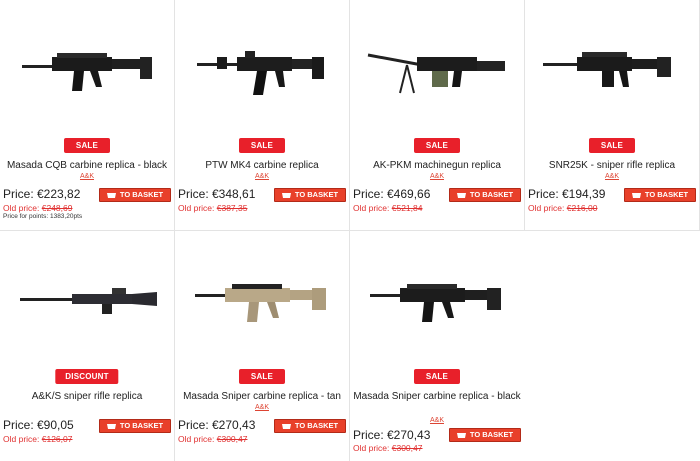  What do you see at coordinates (437, 165) in the screenshot?
I see `product-name: AK-PKM machinegun replica` at bounding box center [437, 165].